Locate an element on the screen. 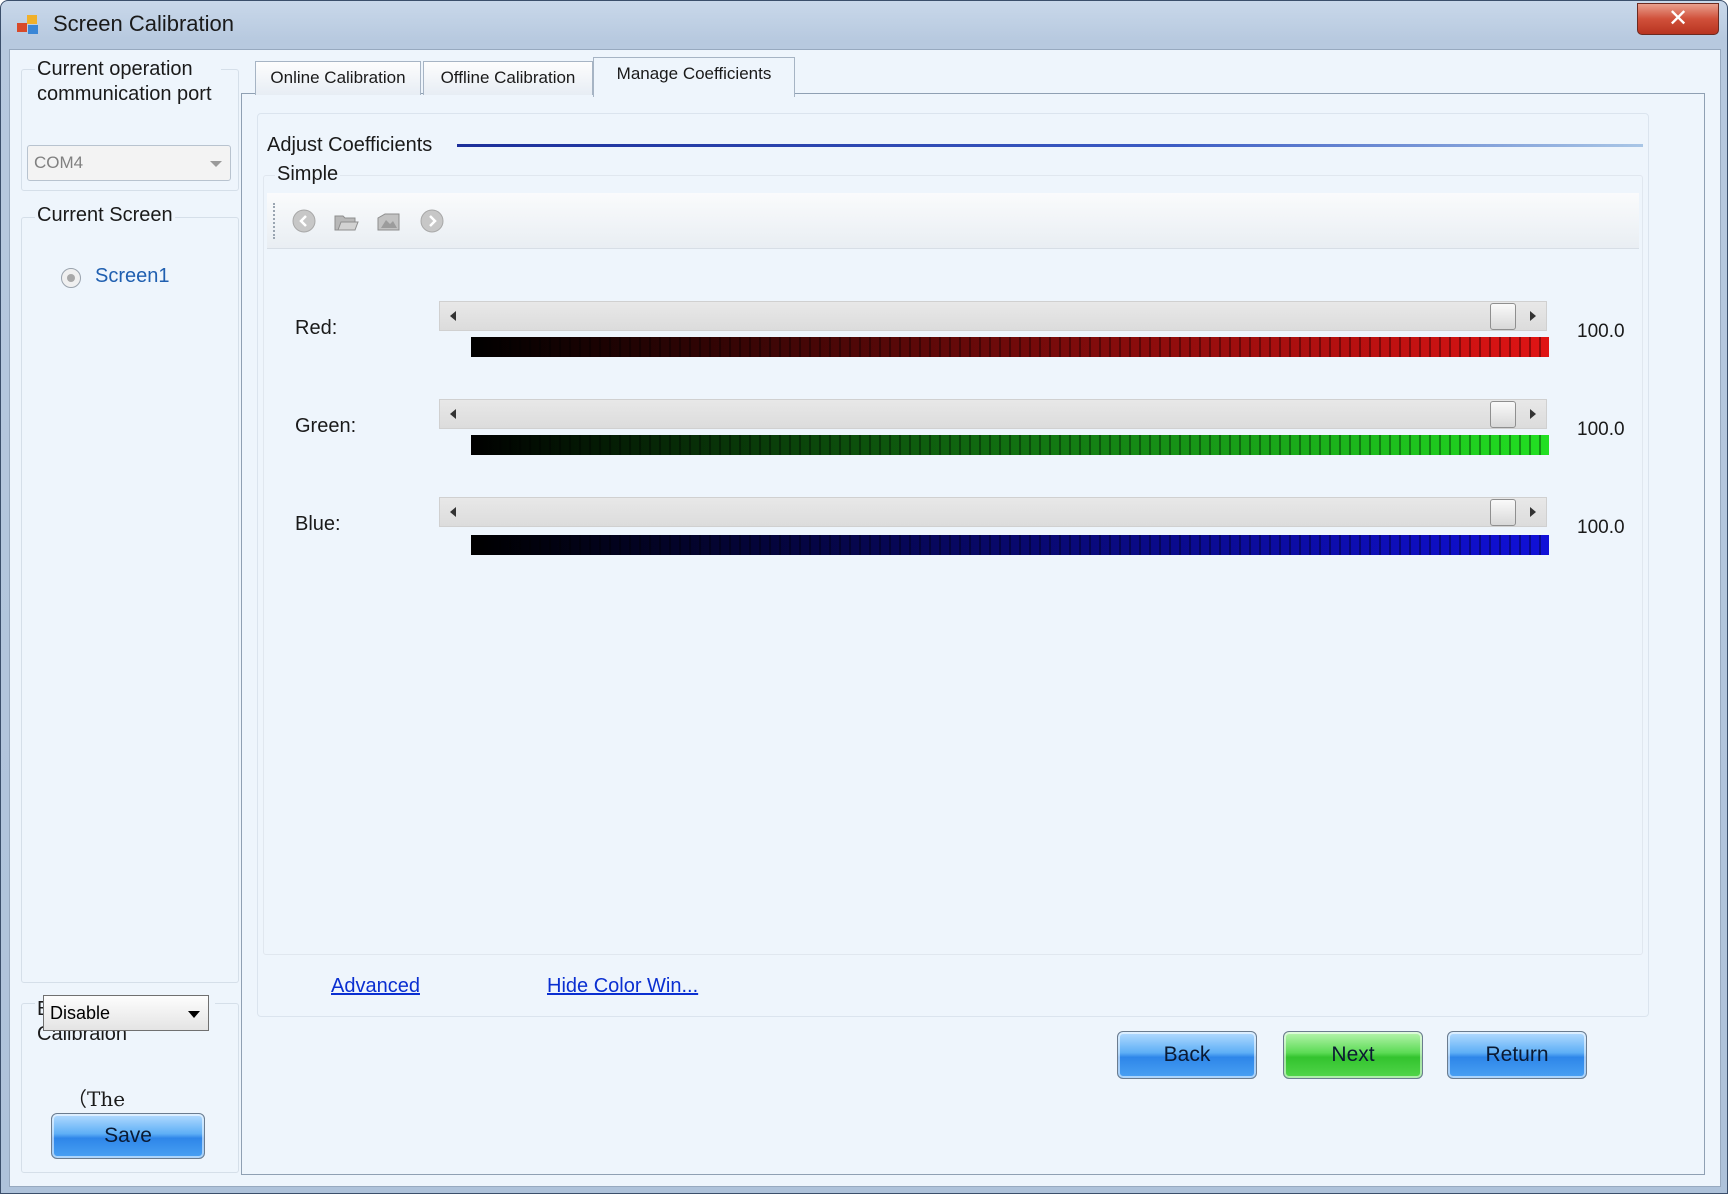 The height and width of the screenshot is (1194, 1728). forward-icon is located at coordinates (432, 221).